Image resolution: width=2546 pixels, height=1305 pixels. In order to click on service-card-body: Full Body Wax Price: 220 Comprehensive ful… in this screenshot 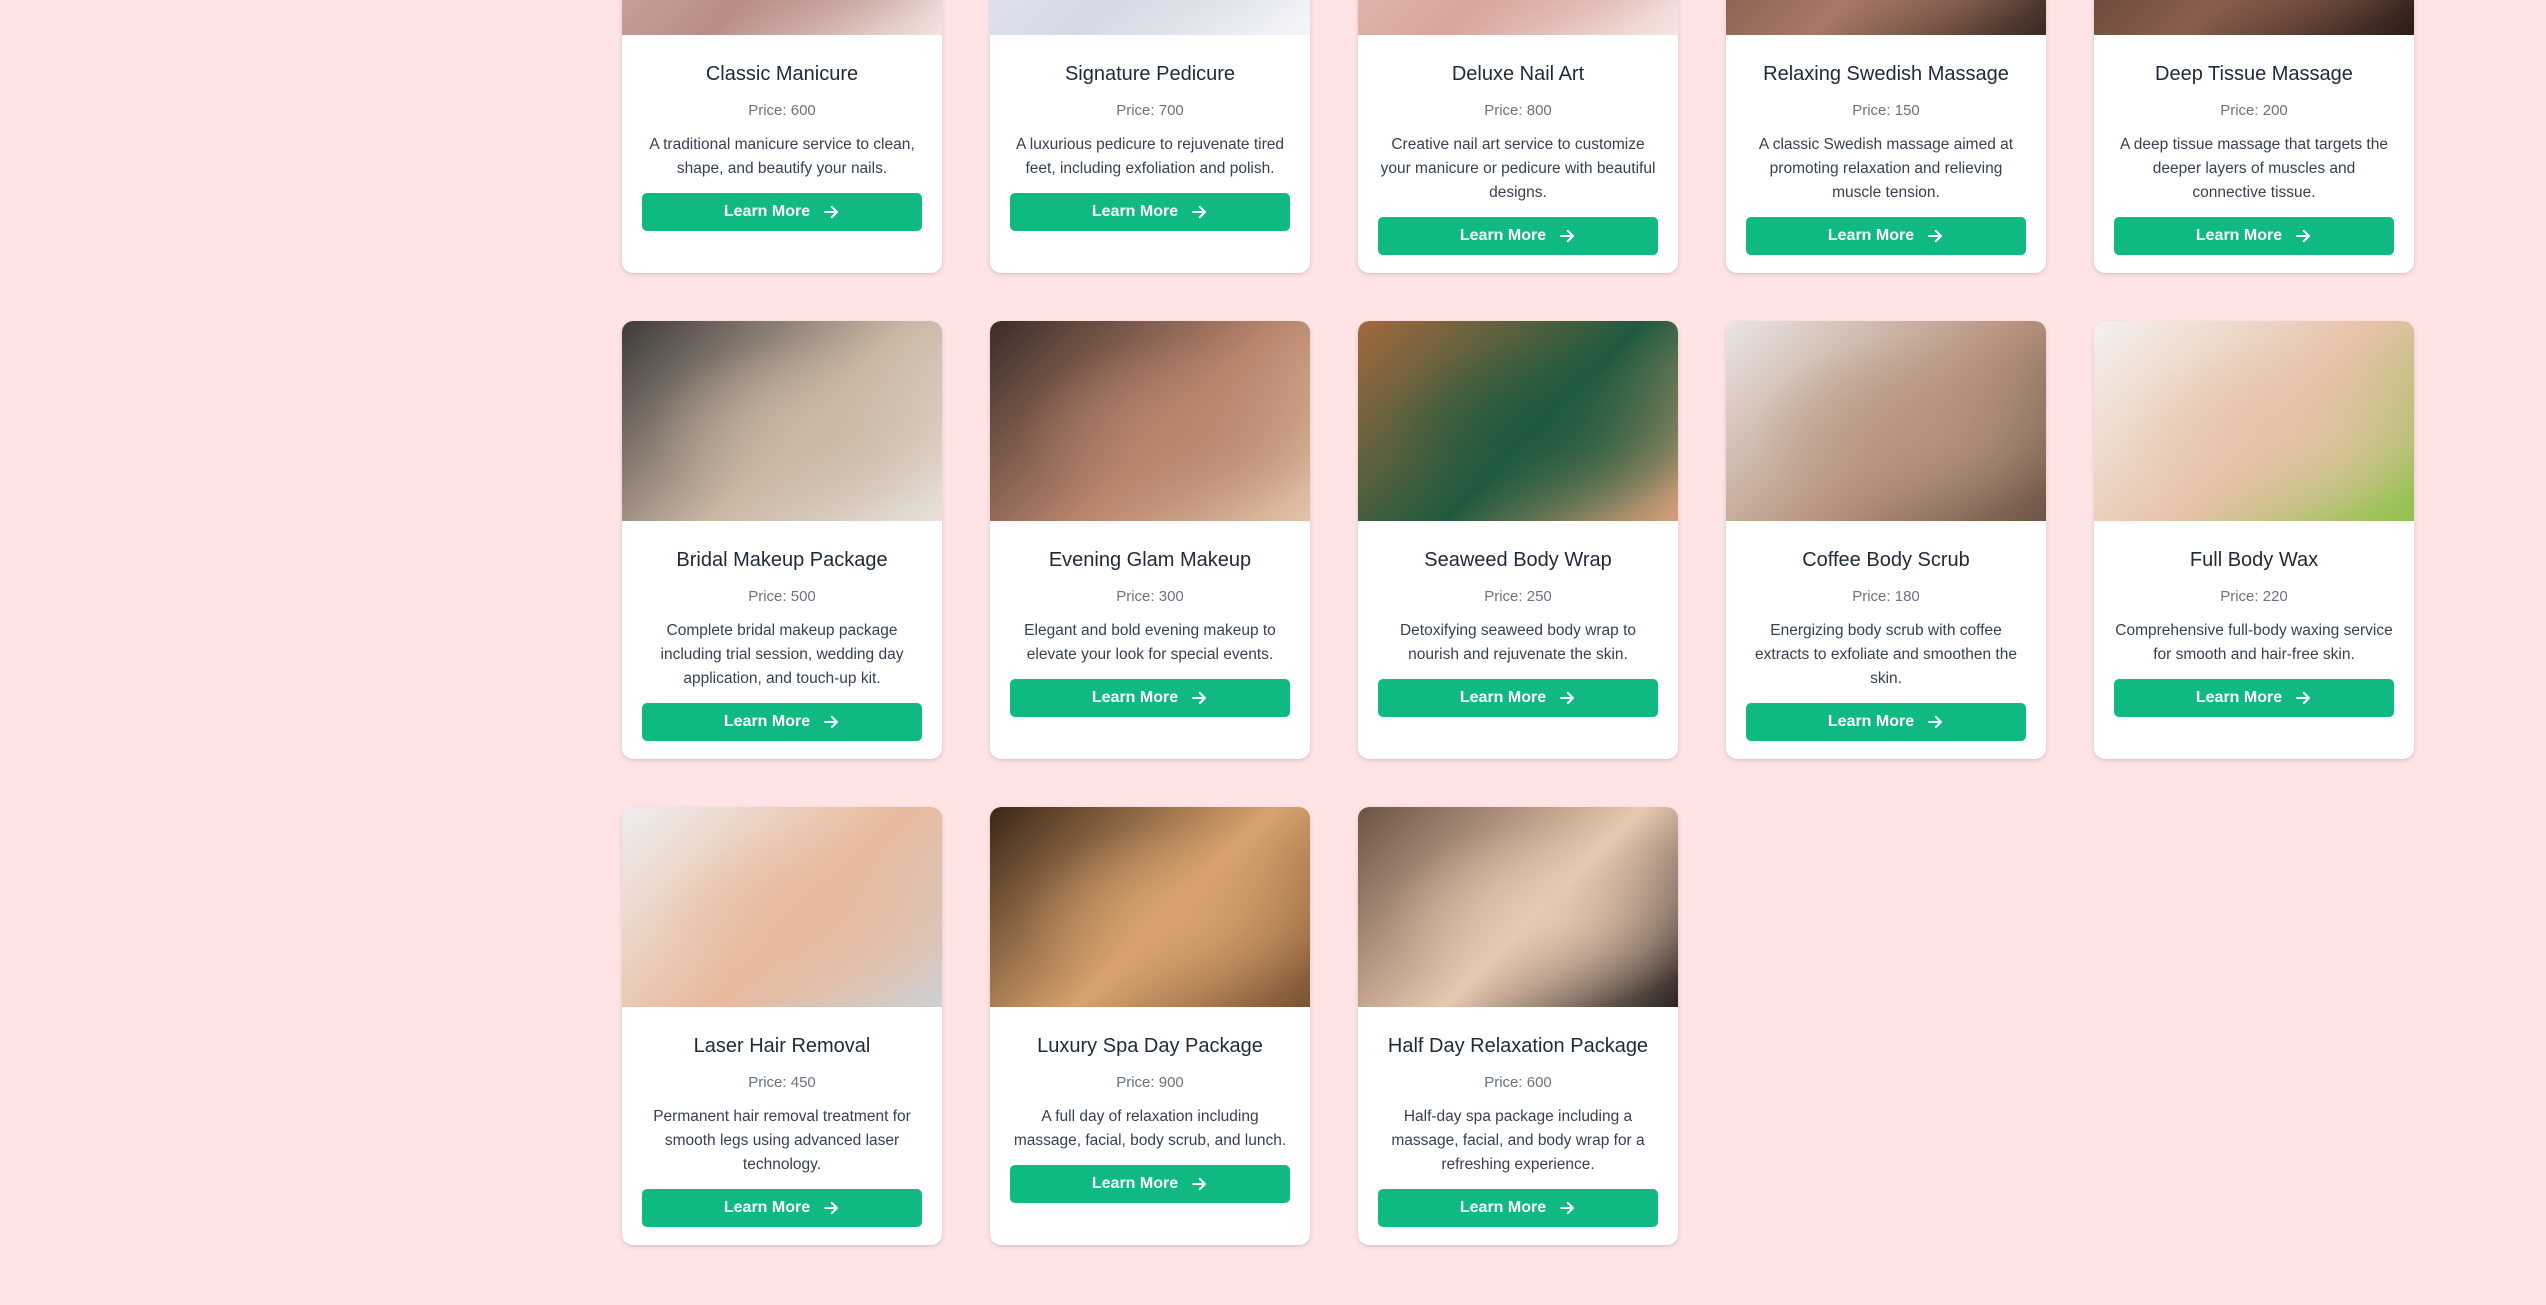, I will do `click(2254, 629)`.